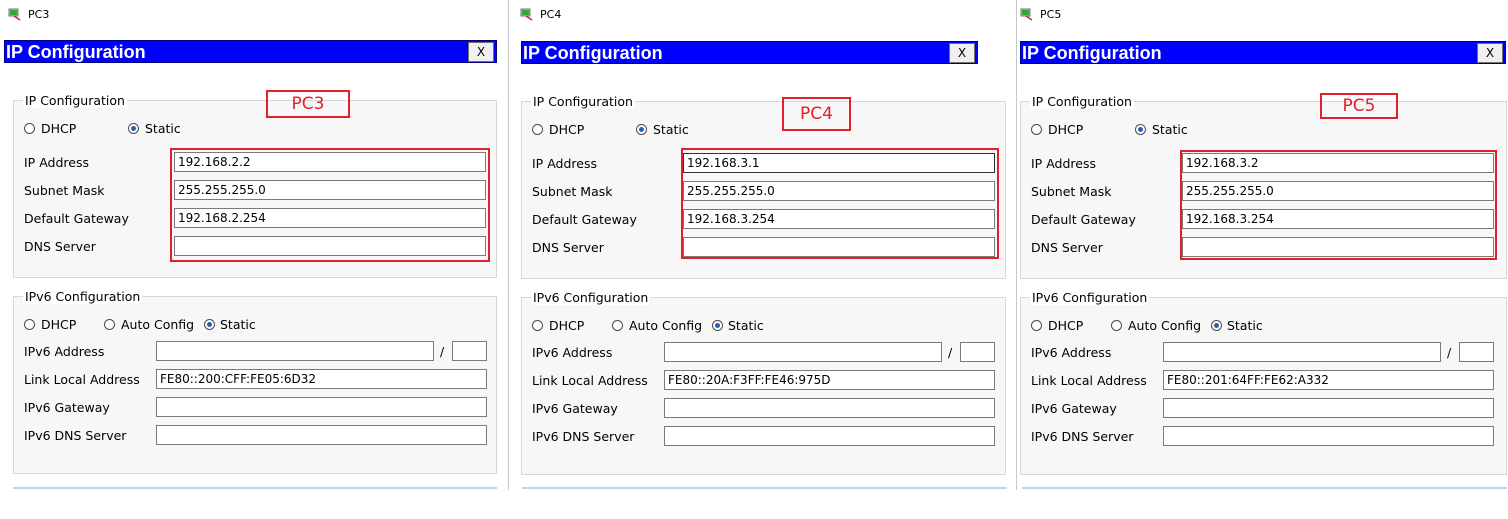  Describe the element at coordinates (1089, 380) in the screenshot. I see `link-local-address-label: Link Local Address` at that location.